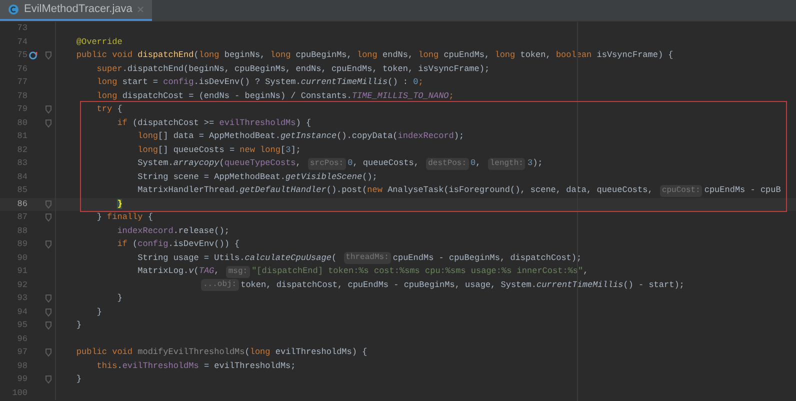 This screenshot has width=796, height=401. Describe the element at coordinates (22, 29) in the screenshot. I see `line-number: 73` at that location.